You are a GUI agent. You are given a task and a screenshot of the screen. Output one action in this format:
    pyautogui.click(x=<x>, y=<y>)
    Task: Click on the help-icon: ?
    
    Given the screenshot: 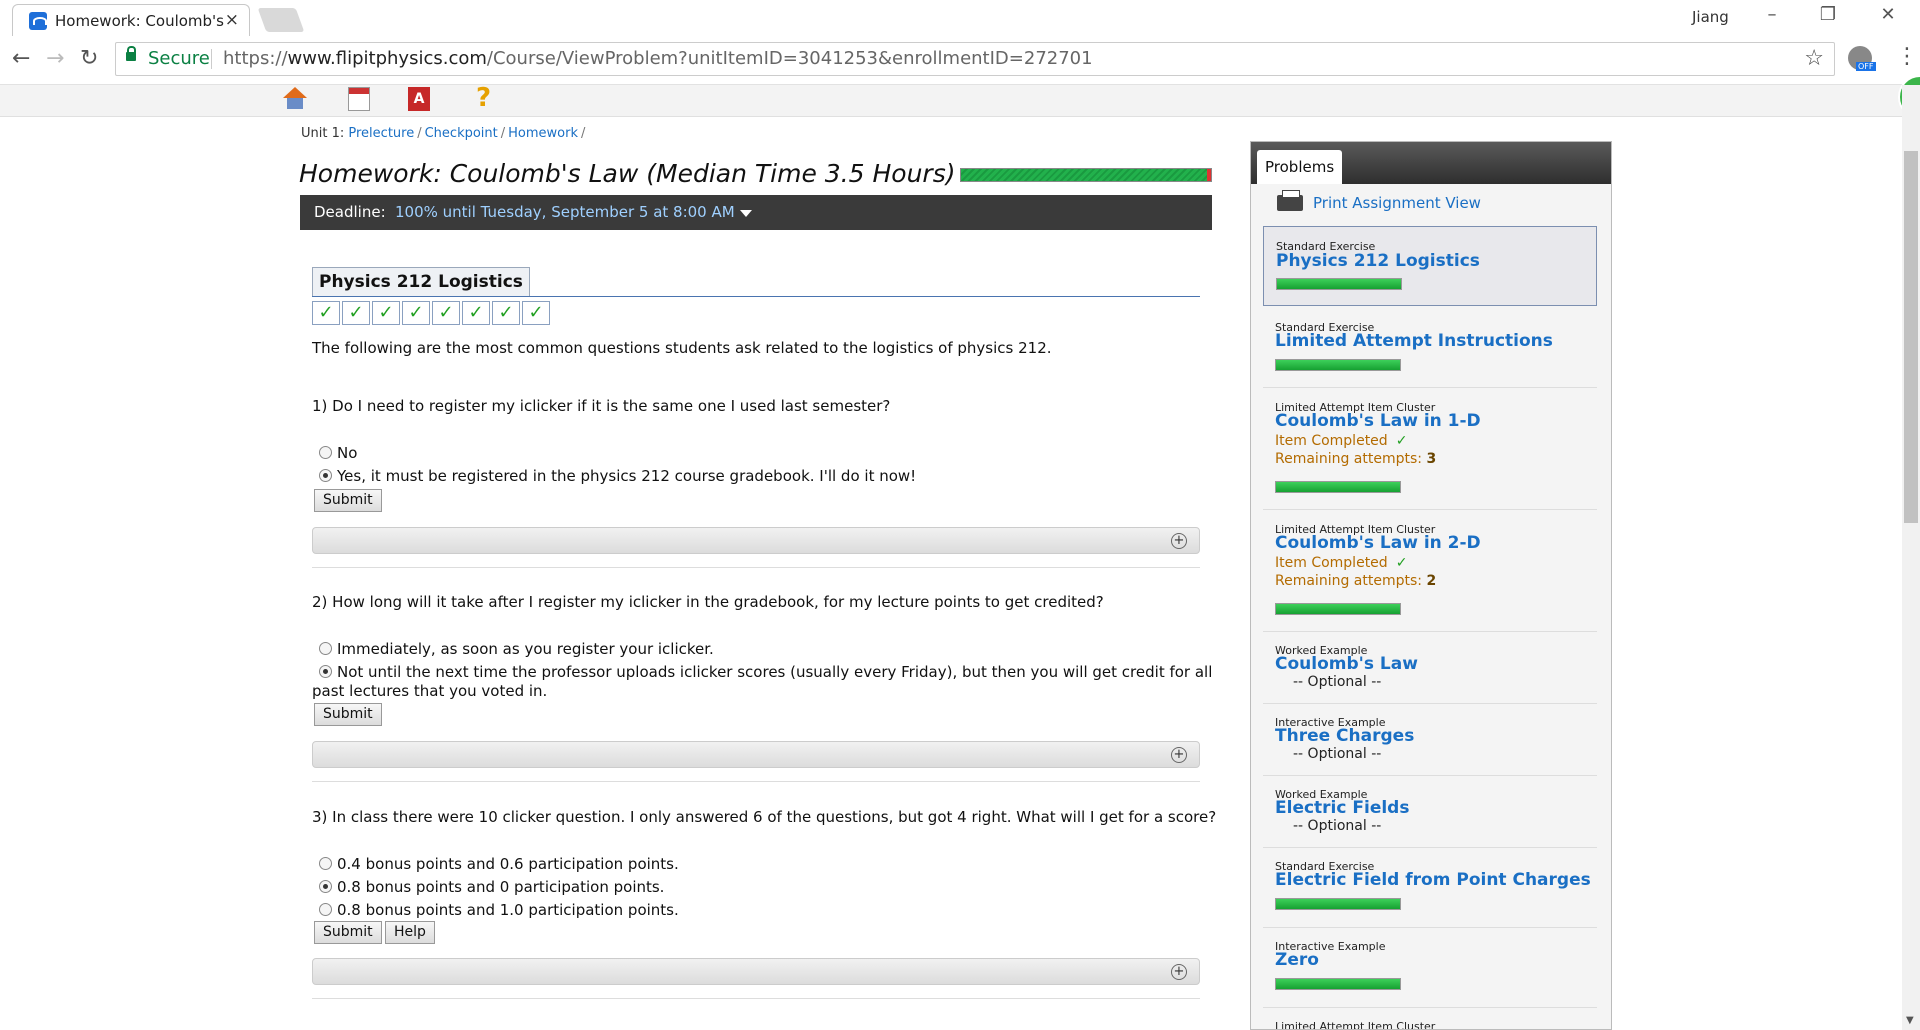 What is the action you would take?
    pyautogui.click(x=489, y=98)
    